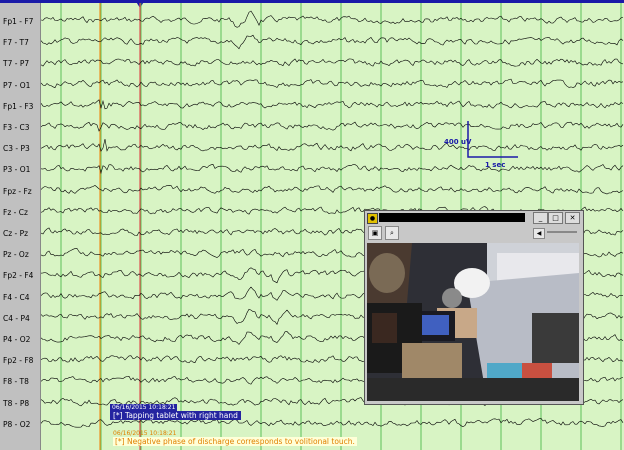 The height and width of the screenshot is (450, 624). Describe the element at coordinates (175, 415) in the screenshot. I see `annotation-tapping: [*] Tapping tablet with right hand` at that location.